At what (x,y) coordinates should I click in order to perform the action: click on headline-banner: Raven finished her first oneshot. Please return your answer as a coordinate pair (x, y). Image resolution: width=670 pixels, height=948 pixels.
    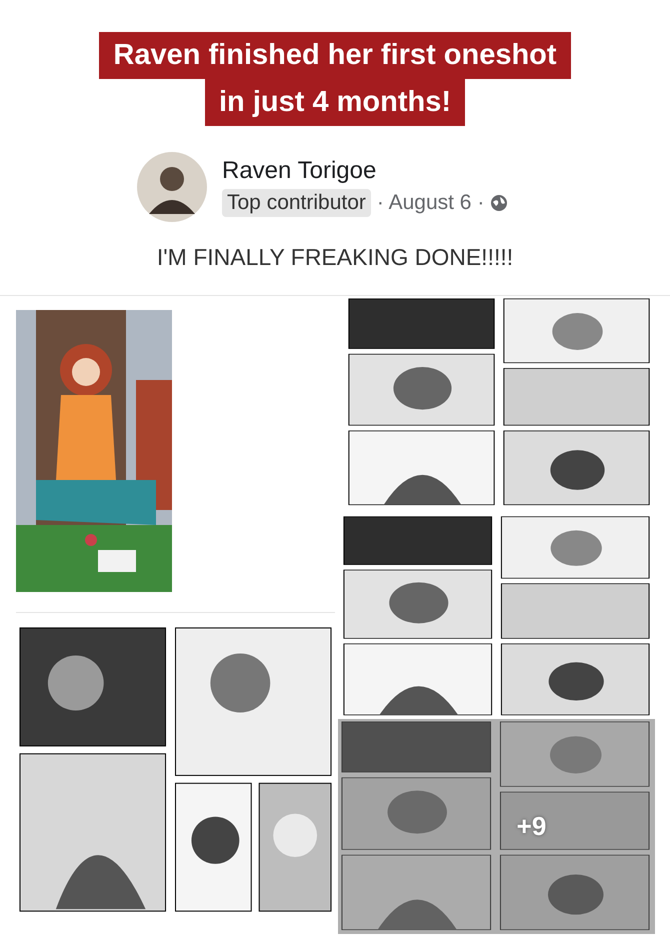
    Looking at the image, I should click on (335, 55).